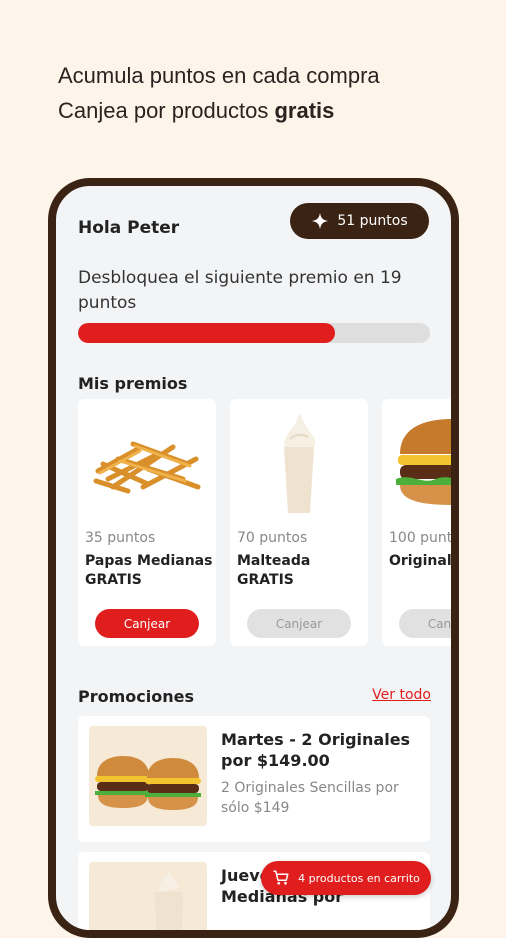 The width and height of the screenshot is (506, 938). What do you see at coordinates (274, 570) in the screenshot?
I see `reward-name: Malteada GRATIS` at bounding box center [274, 570].